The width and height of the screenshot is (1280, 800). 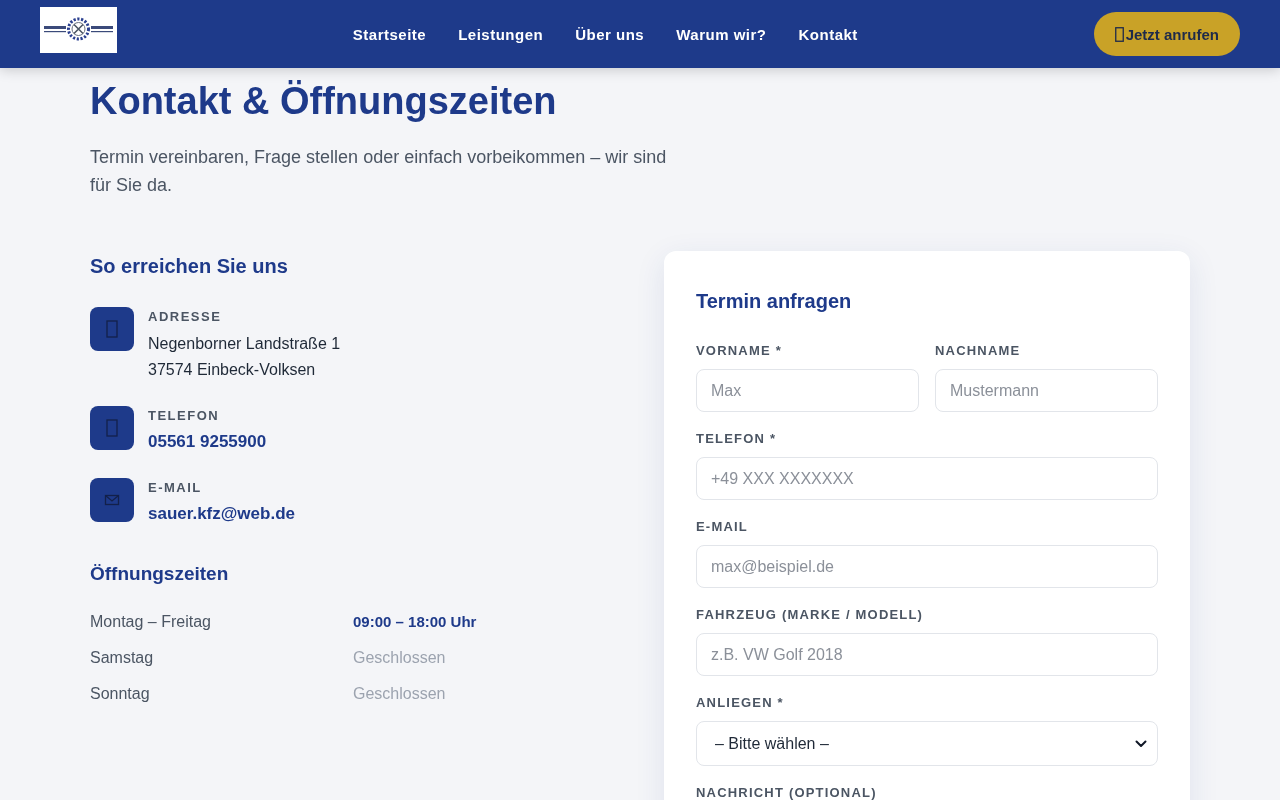 I want to click on nav-link: Leistungen, so click(x=501, y=34).